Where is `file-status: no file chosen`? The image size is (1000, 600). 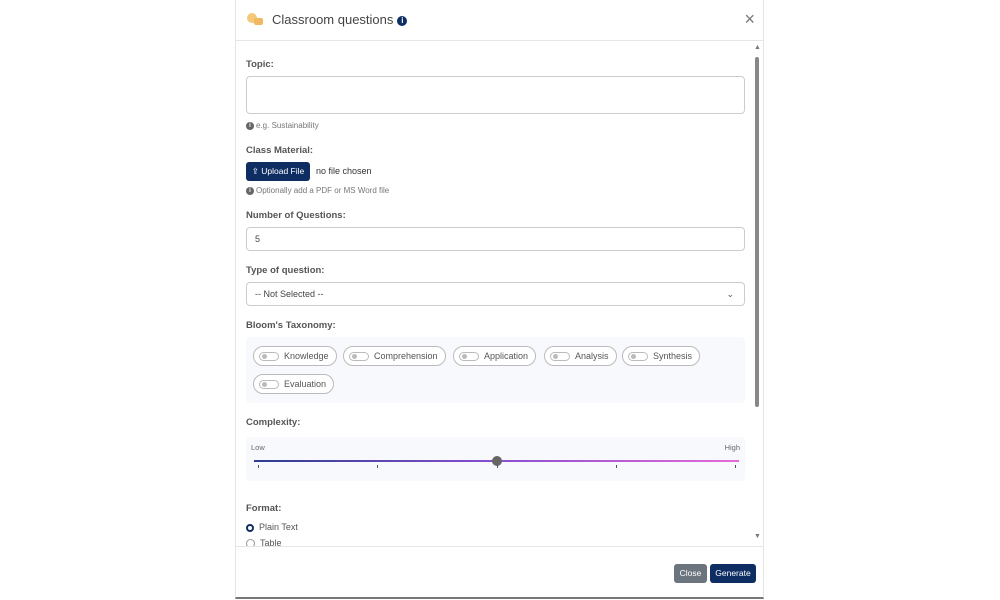 file-status: no file chosen is located at coordinates (344, 171).